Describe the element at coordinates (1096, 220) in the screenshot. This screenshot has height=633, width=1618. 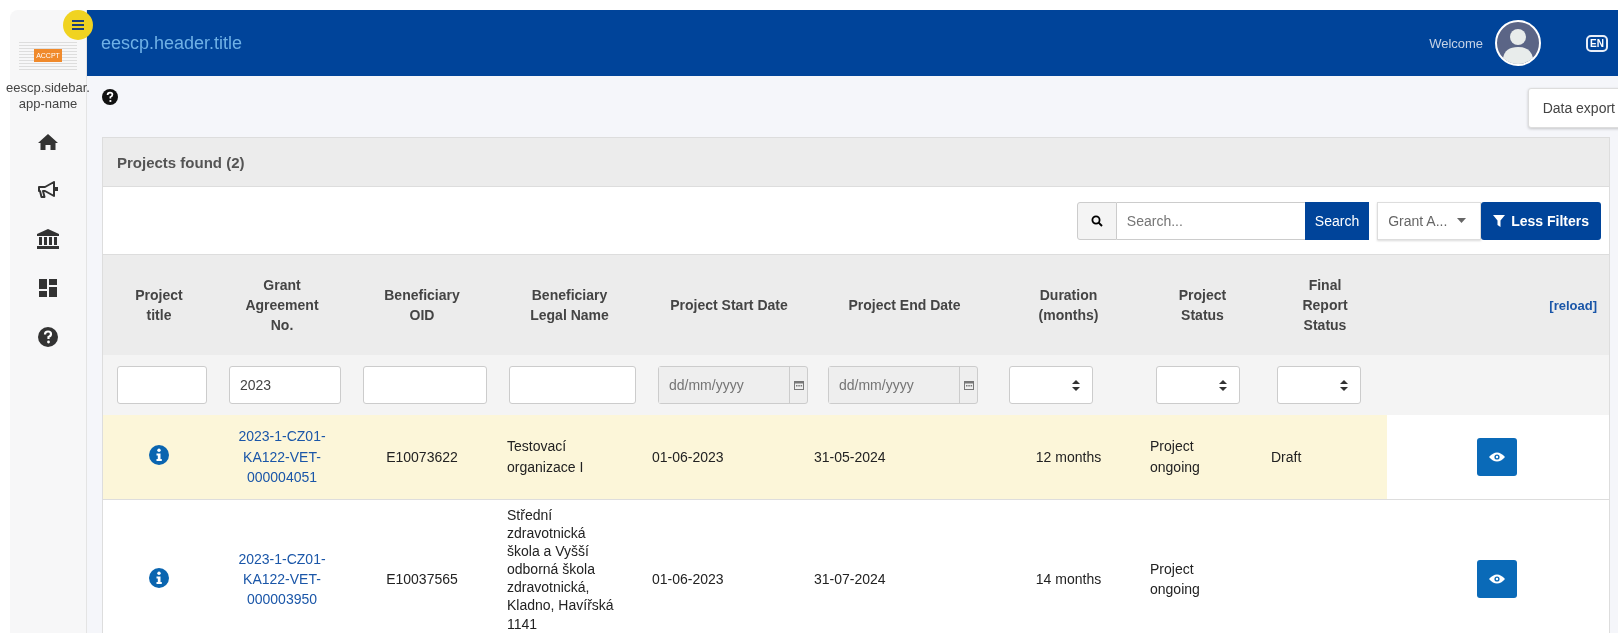
I see `search-icon` at that location.